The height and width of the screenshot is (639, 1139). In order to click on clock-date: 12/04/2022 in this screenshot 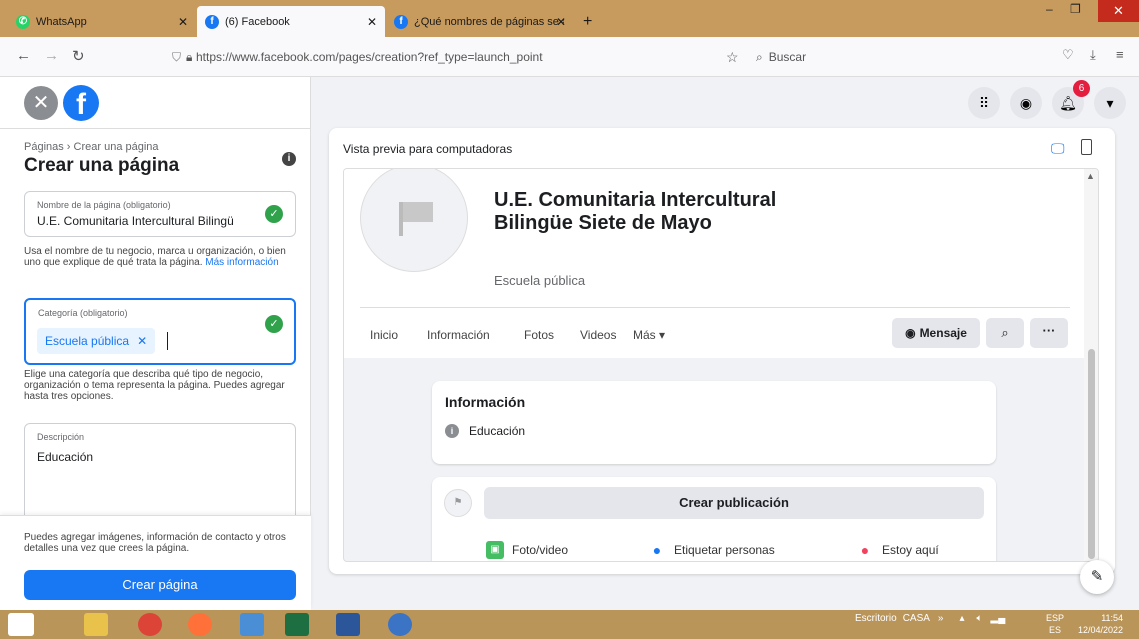, I will do `click(1101, 630)`.